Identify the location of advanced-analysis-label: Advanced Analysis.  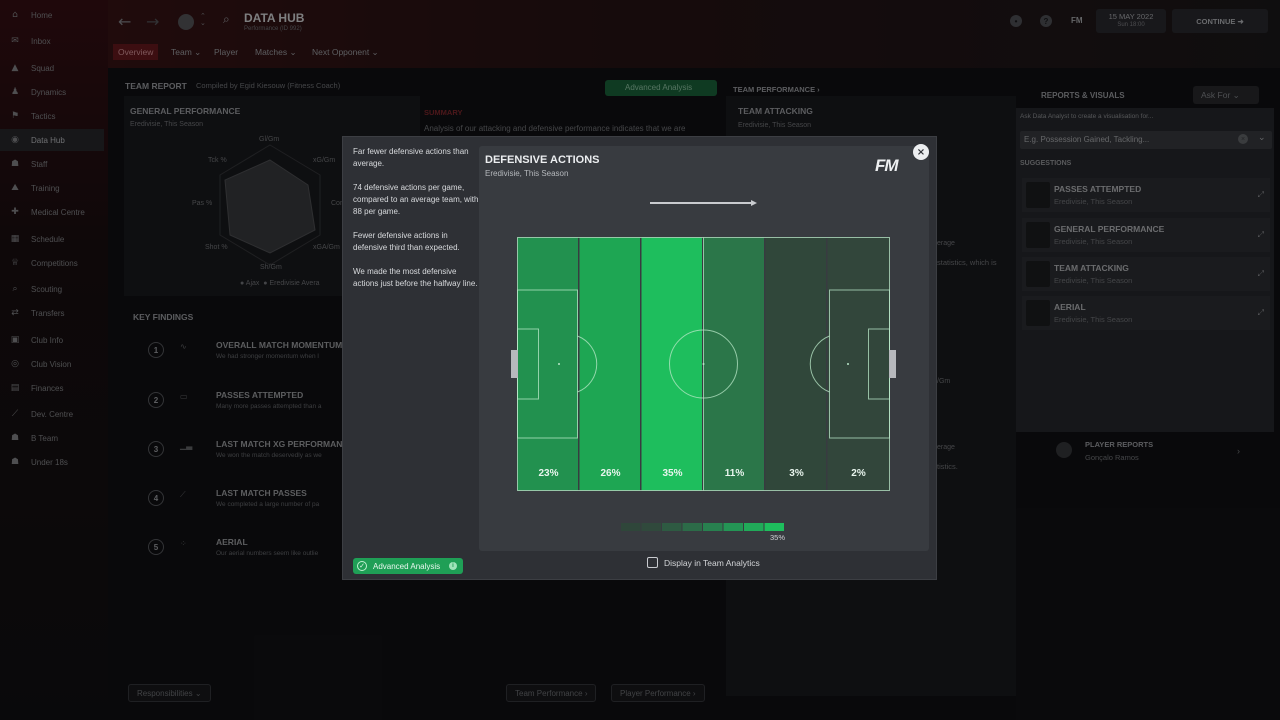
(407, 566).